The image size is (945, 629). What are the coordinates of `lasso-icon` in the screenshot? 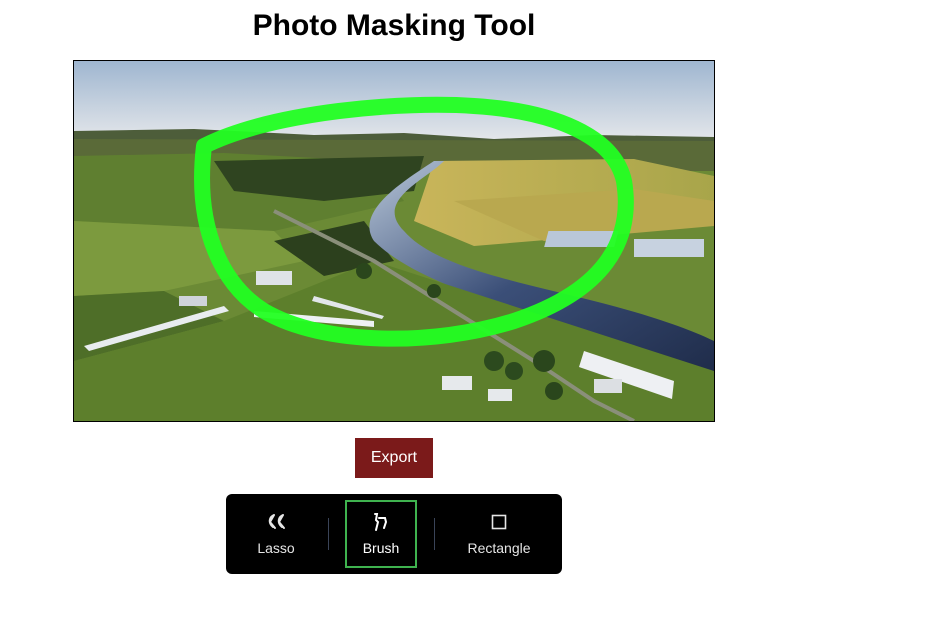 It's located at (276, 522).